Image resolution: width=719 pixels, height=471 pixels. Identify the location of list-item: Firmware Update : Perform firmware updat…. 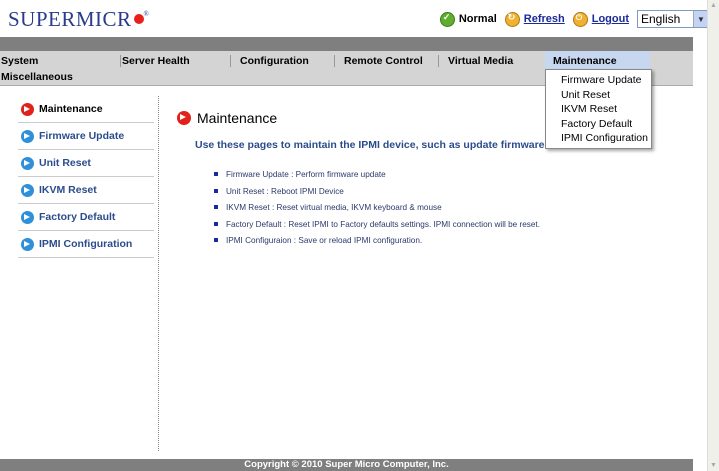
(377, 178).